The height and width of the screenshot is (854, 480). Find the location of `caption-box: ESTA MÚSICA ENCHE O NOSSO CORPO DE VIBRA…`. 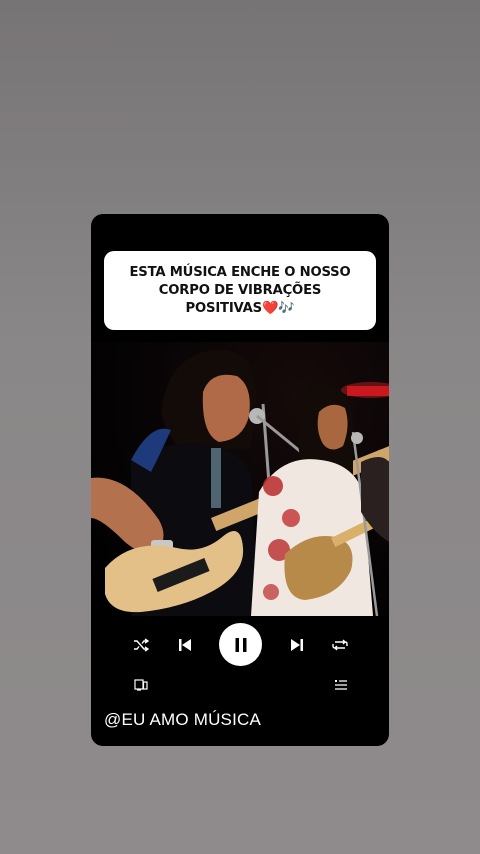

caption-box: ESTA MÚSICA ENCHE O NOSSO CORPO DE VIBRA… is located at coordinates (240, 290).